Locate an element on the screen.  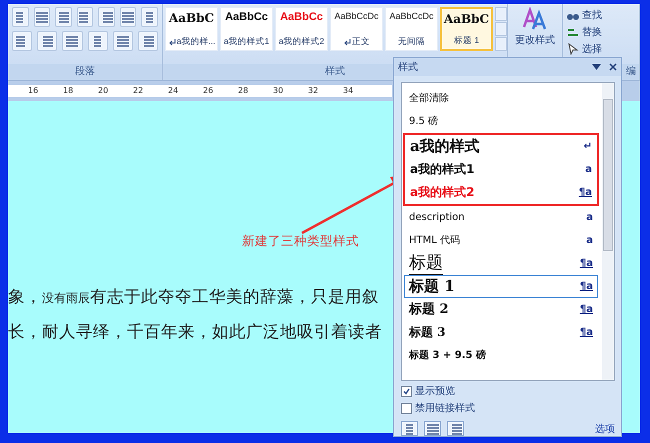
style-type-mark: ↵ is located at coordinates (588, 146).